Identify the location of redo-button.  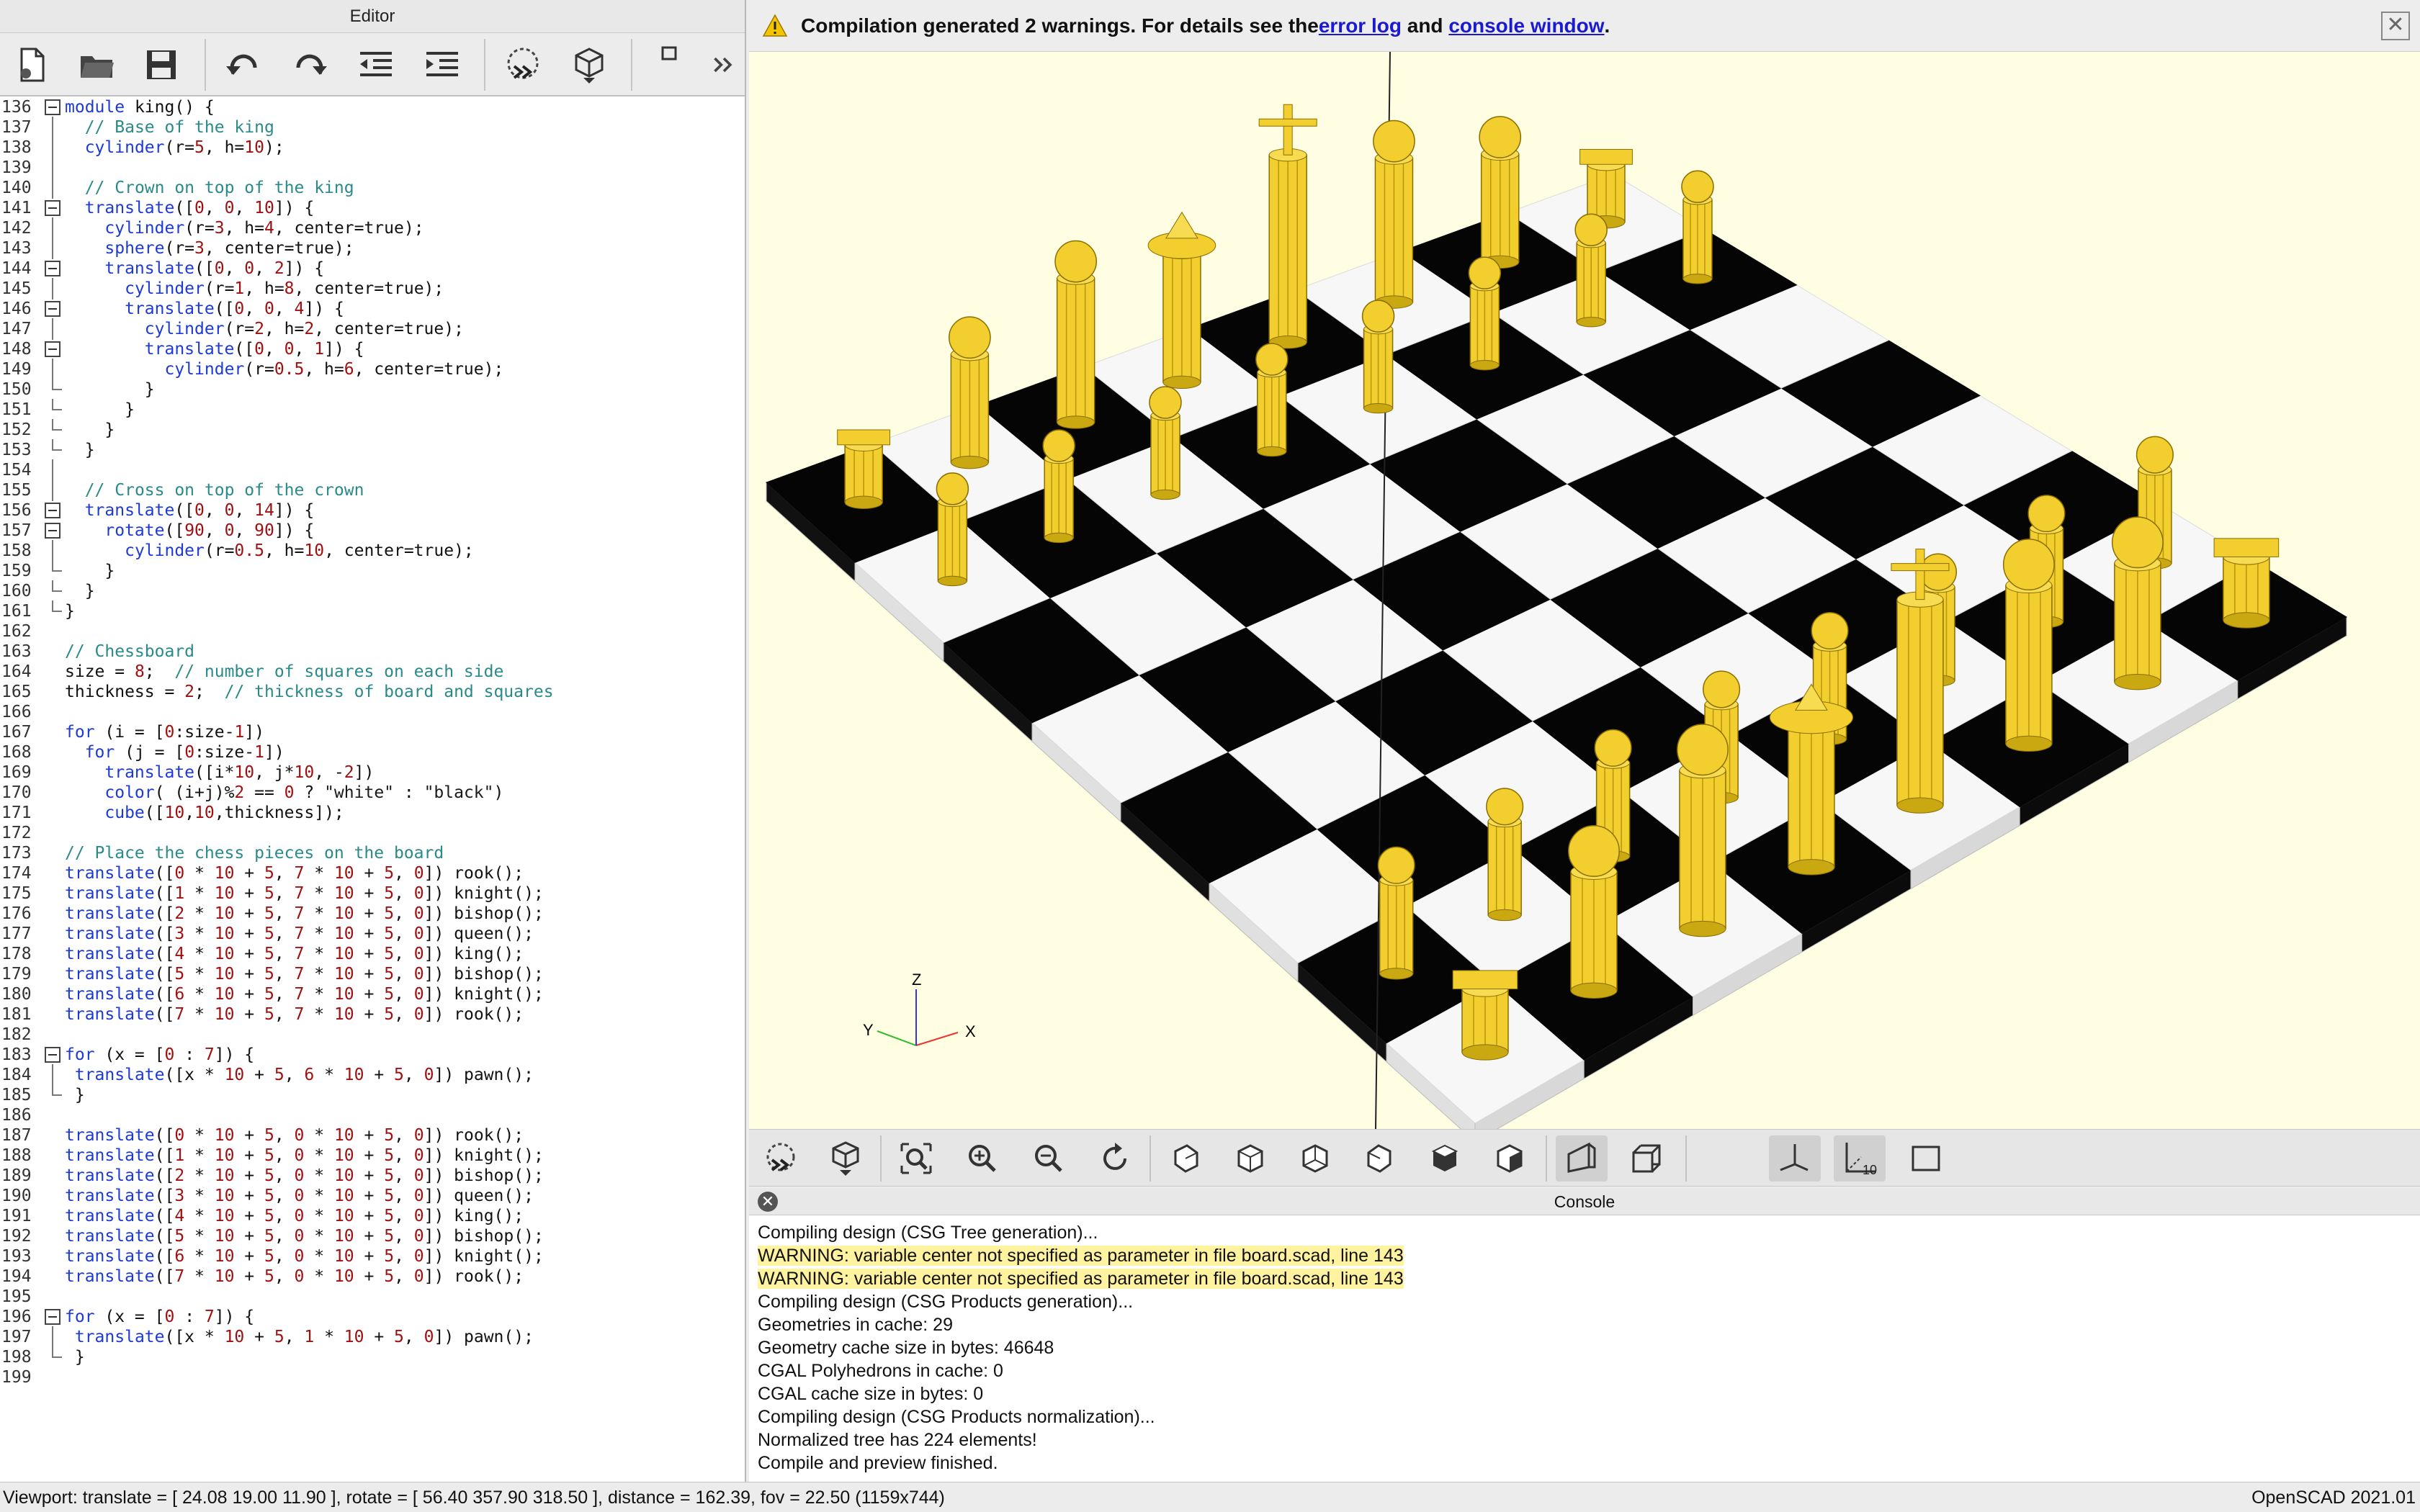
(310, 64).